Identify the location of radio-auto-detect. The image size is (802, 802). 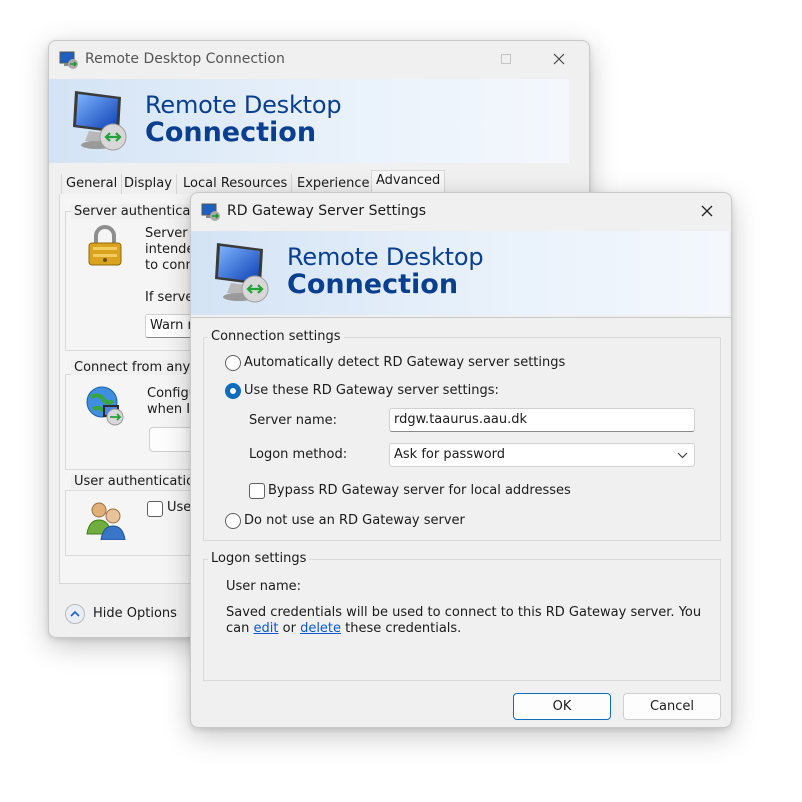
(233, 363).